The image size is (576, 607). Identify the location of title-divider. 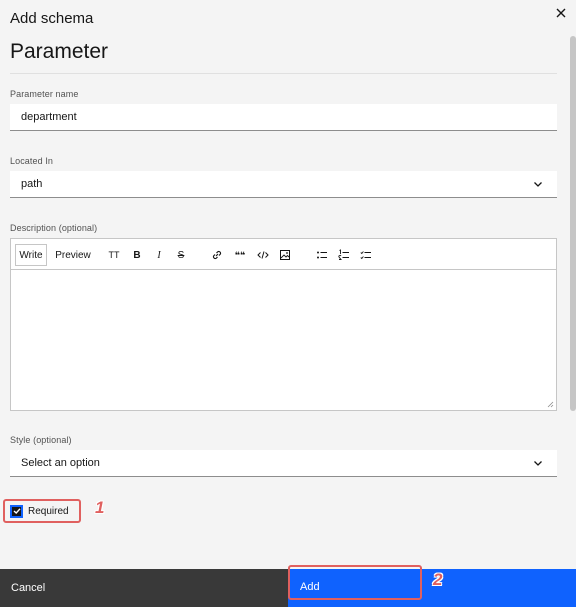
(283, 73).